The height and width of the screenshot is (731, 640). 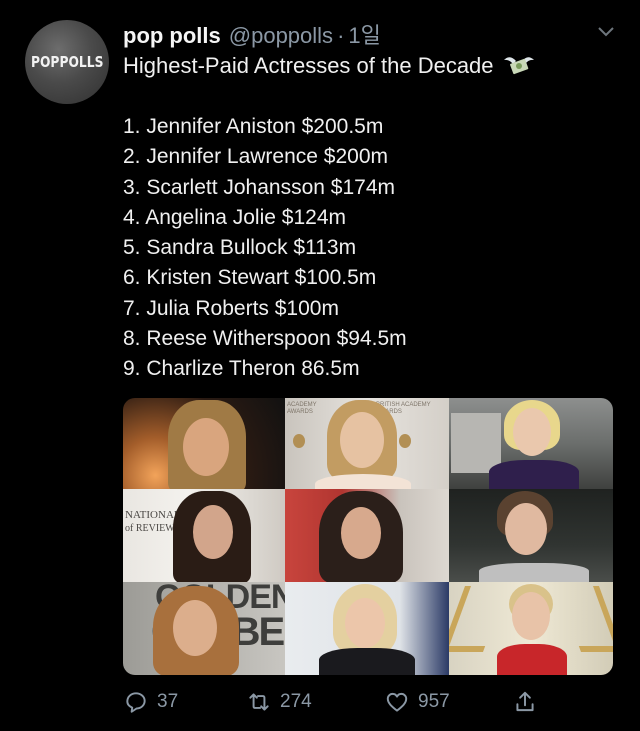 I want to click on display-name: pop polls, so click(x=172, y=36).